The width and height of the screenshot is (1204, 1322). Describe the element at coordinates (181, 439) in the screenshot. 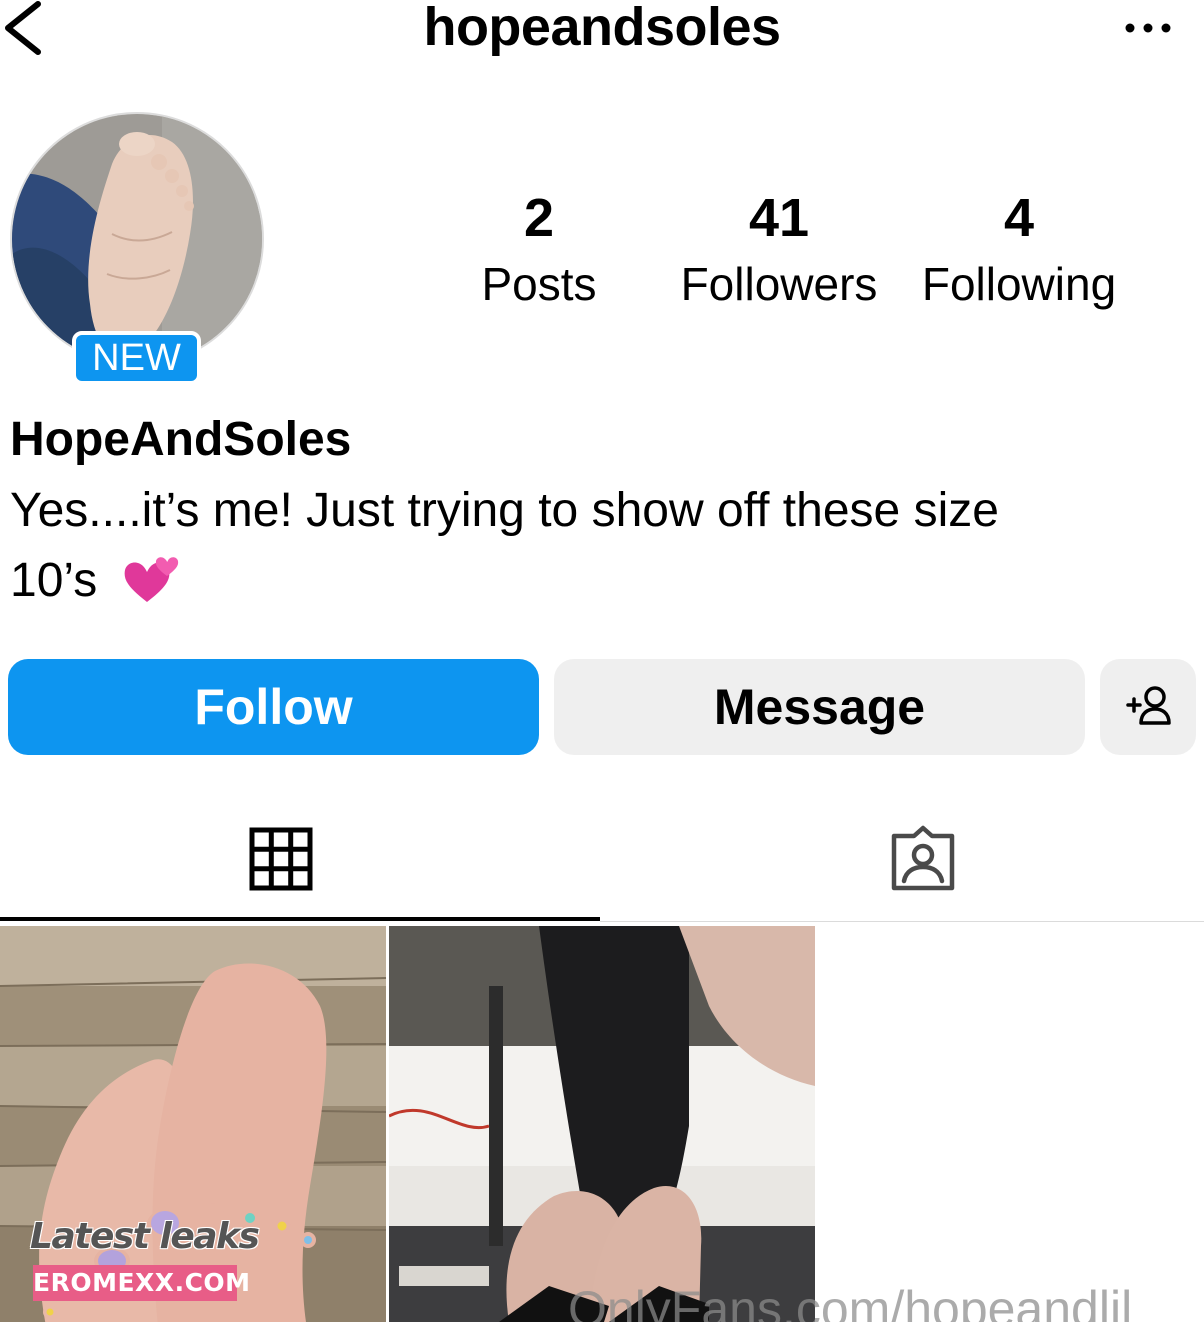

I see `display-name: HopeAndSoles` at that location.